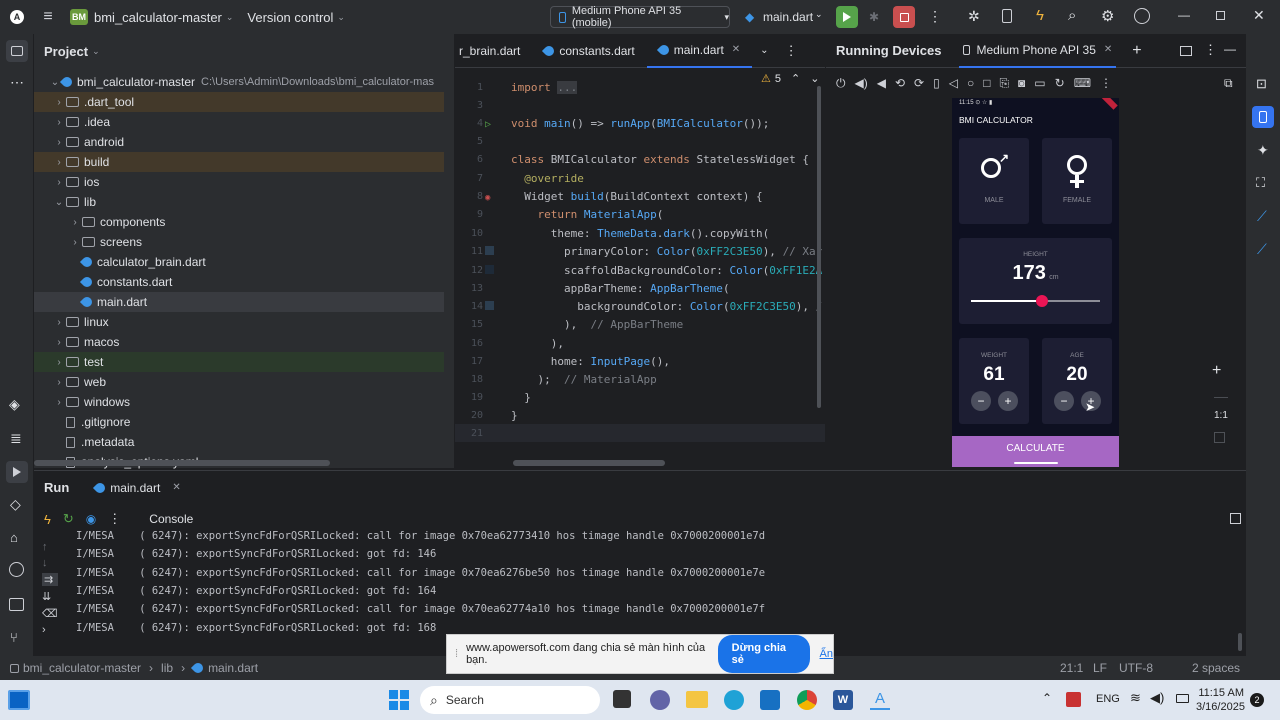 The image size is (1280, 720). What do you see at coordinates (14, 637) in the screenshot?
I see `git-icon: ⑂` at bounding box center [14, 637].